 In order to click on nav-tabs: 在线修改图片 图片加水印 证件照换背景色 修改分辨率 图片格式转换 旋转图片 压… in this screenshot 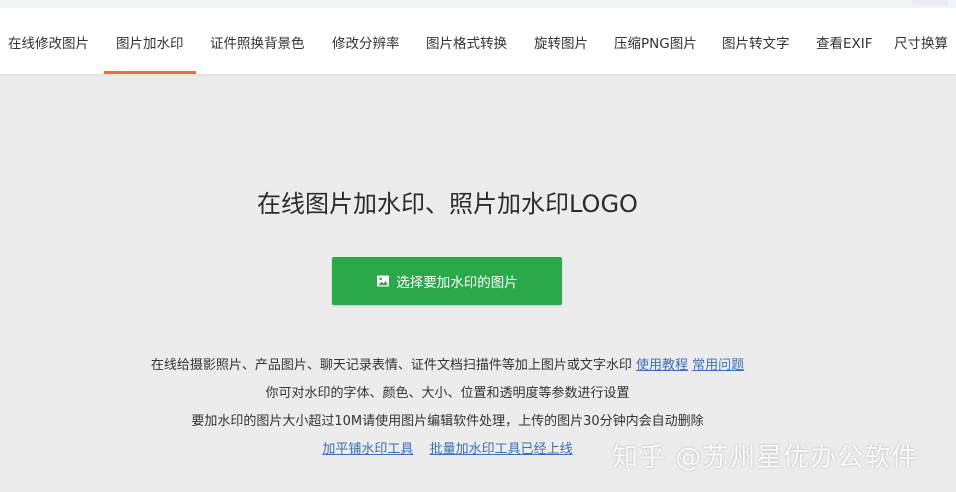, I will do `click(478, 41)`.